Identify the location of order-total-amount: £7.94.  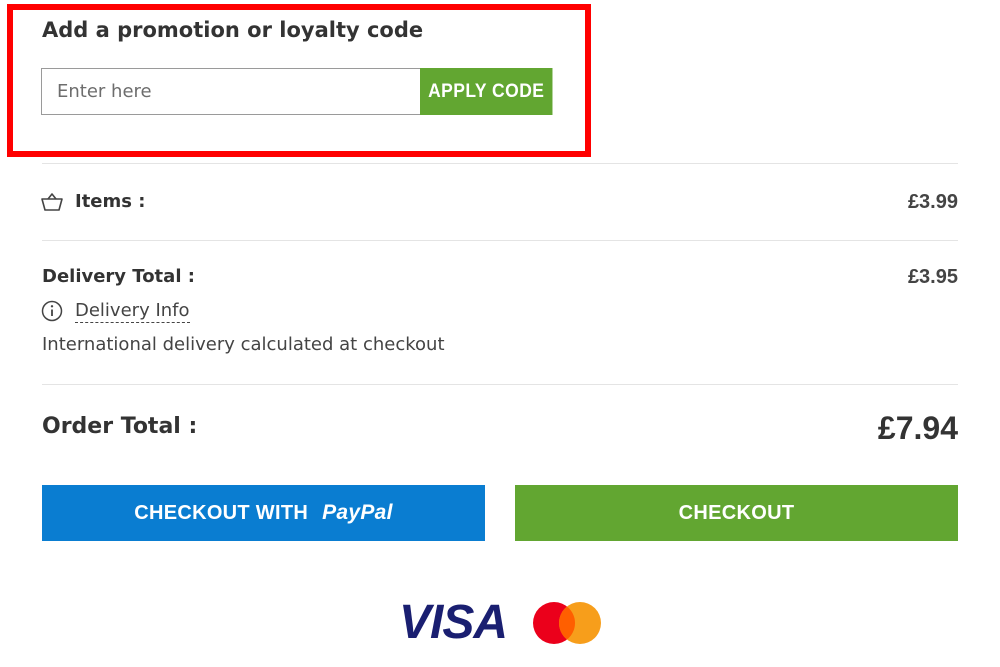
(917, 428).